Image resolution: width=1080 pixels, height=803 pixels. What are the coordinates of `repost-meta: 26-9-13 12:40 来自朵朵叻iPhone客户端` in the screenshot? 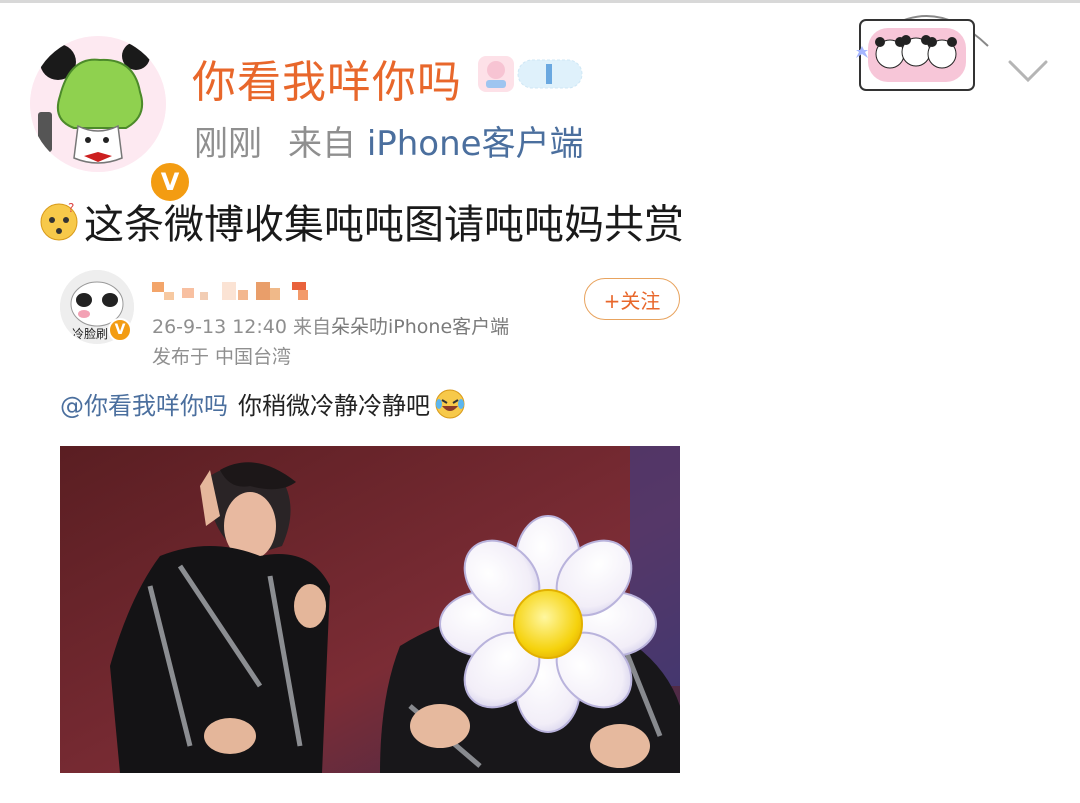 It's located at (330, 325).